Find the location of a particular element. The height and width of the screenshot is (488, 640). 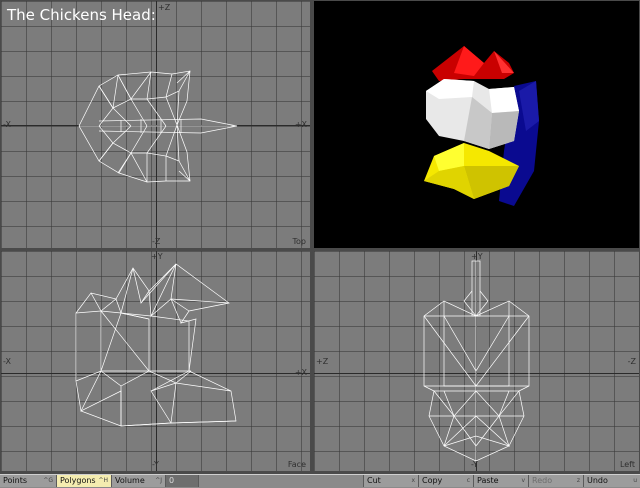

selection-count: 0 is located at coordinates (182, 481).